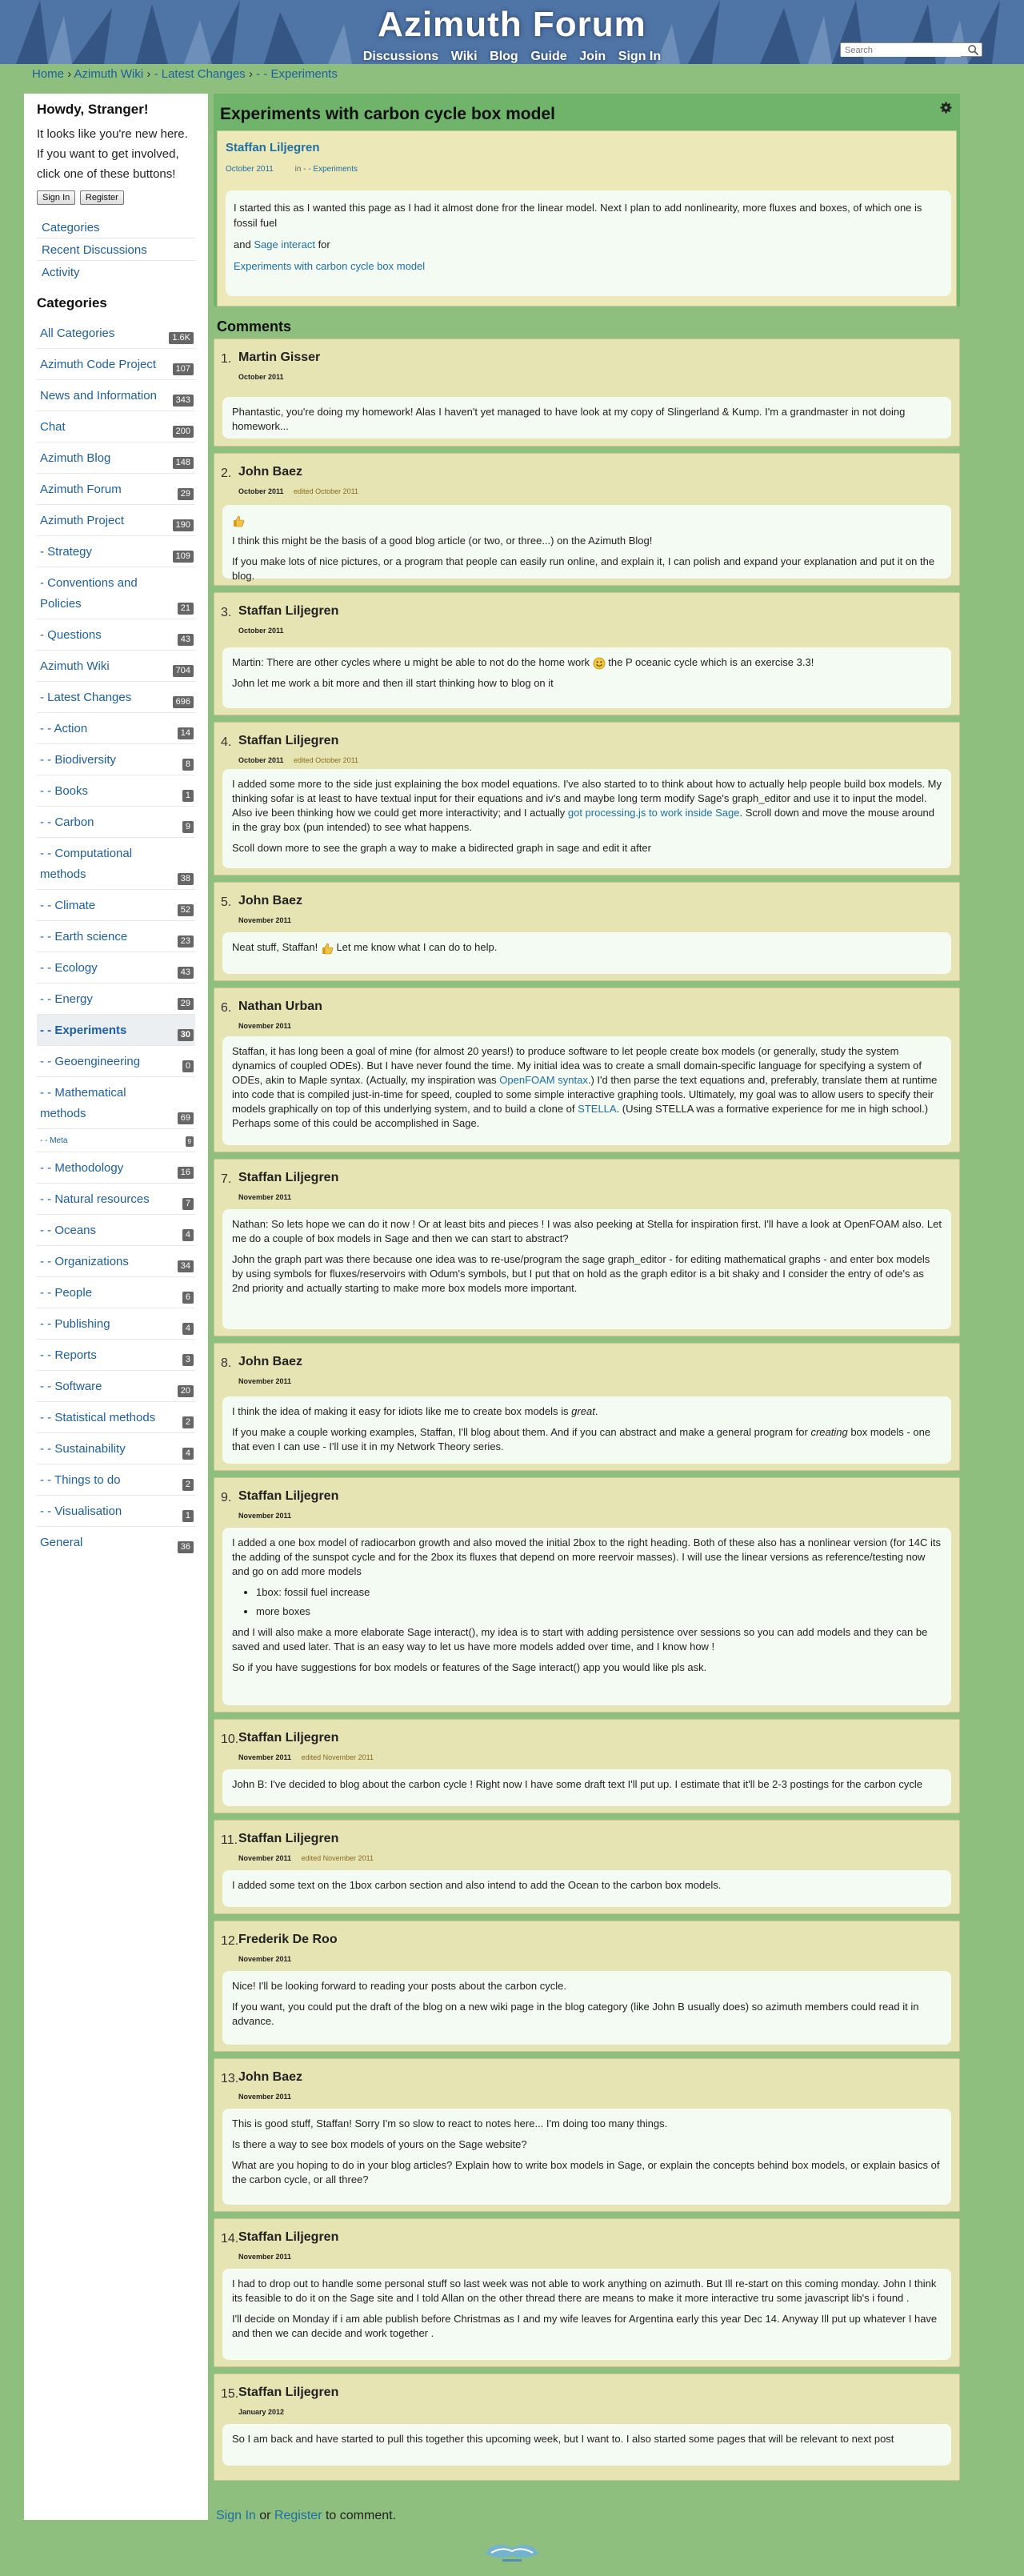  What do you see at coordinates (329, 266) in the screenshot?
I see `experiments-page-link: Experiments with carbon cycle box model` at bounding box center [329, 266].